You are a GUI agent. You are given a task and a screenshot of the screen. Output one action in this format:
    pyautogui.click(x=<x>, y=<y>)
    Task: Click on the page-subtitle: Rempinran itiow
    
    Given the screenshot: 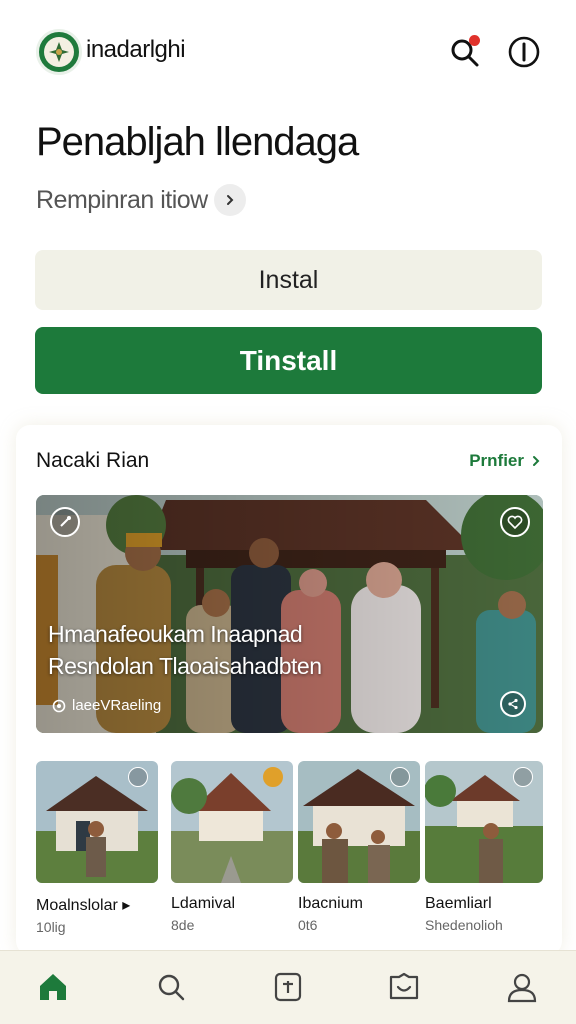 What is the action you would take?
    pyautogui.click(x=122, y=199)
    